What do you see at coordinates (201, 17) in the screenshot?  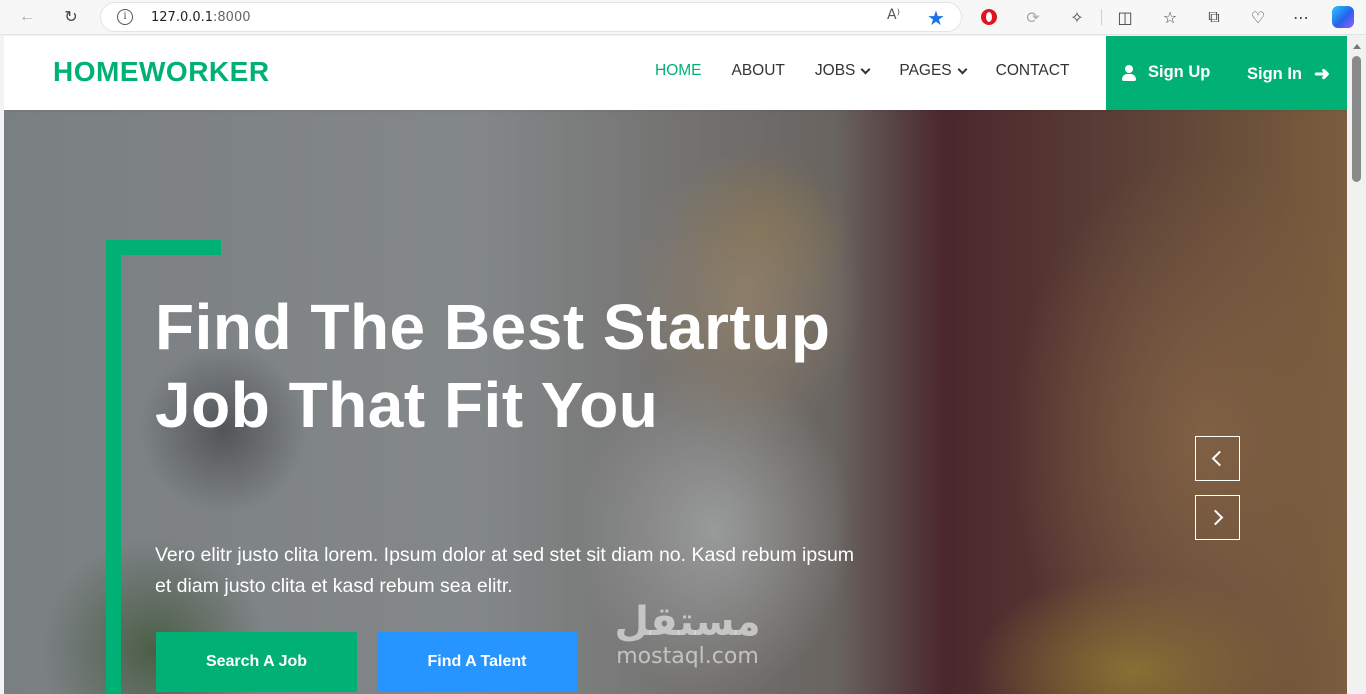 I see `url-text: 127.0.0.1:8000` at bounding box center [201, 17].